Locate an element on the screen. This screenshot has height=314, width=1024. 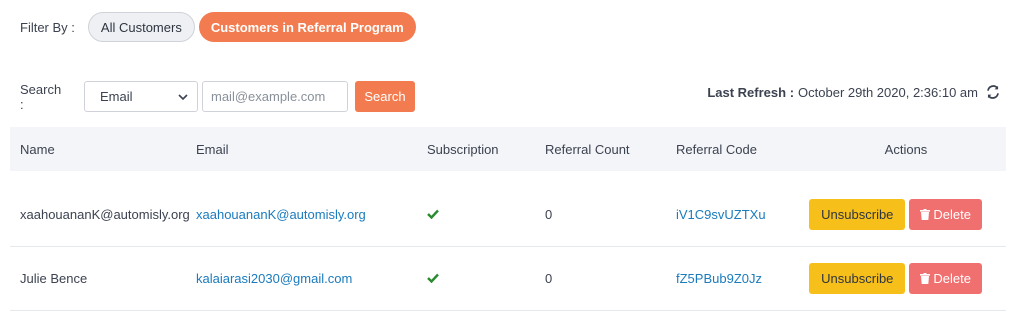
refresh-icon is located at coordinates (993, 92).